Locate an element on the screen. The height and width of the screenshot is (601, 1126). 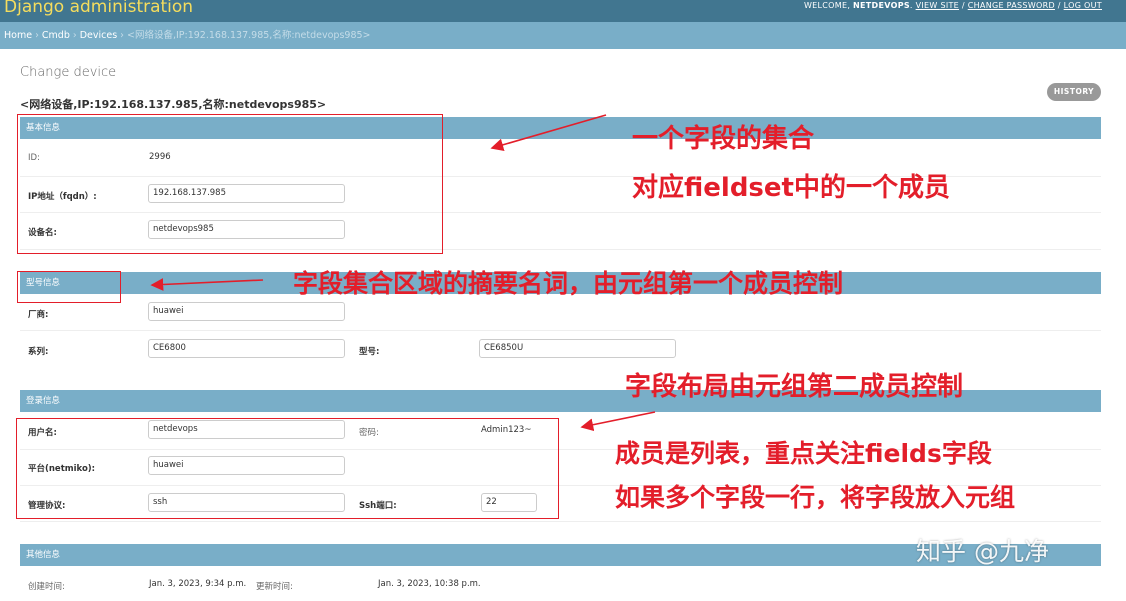
annotation-text-1b: 对应fieldset中的一个成员 is located at coordinates (791, 188).